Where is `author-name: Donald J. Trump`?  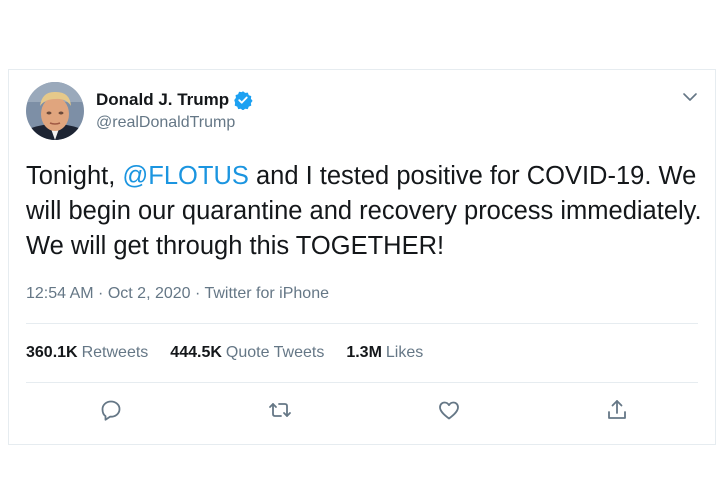
author-name: Donald J. Trump is located at coordinates (162, 100).